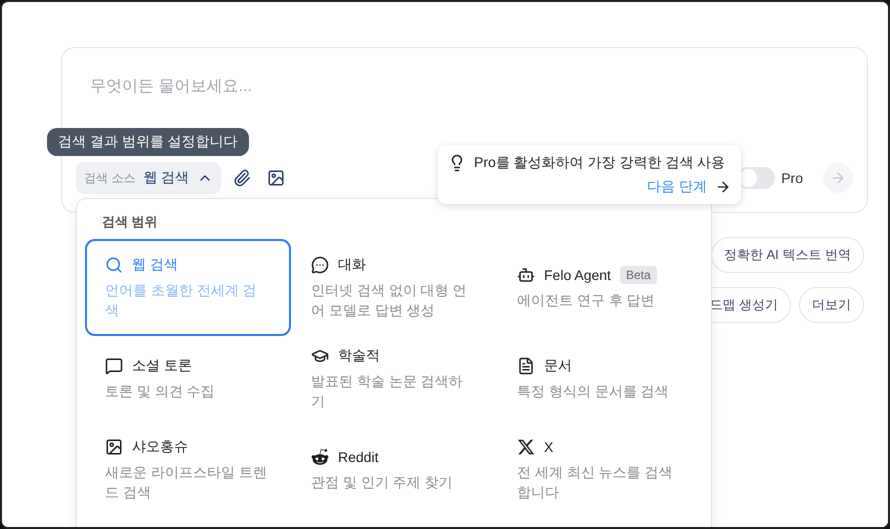  I want to click on suggestion-chip: 정확한 AI 텍스트 번역, so click(787, 255).